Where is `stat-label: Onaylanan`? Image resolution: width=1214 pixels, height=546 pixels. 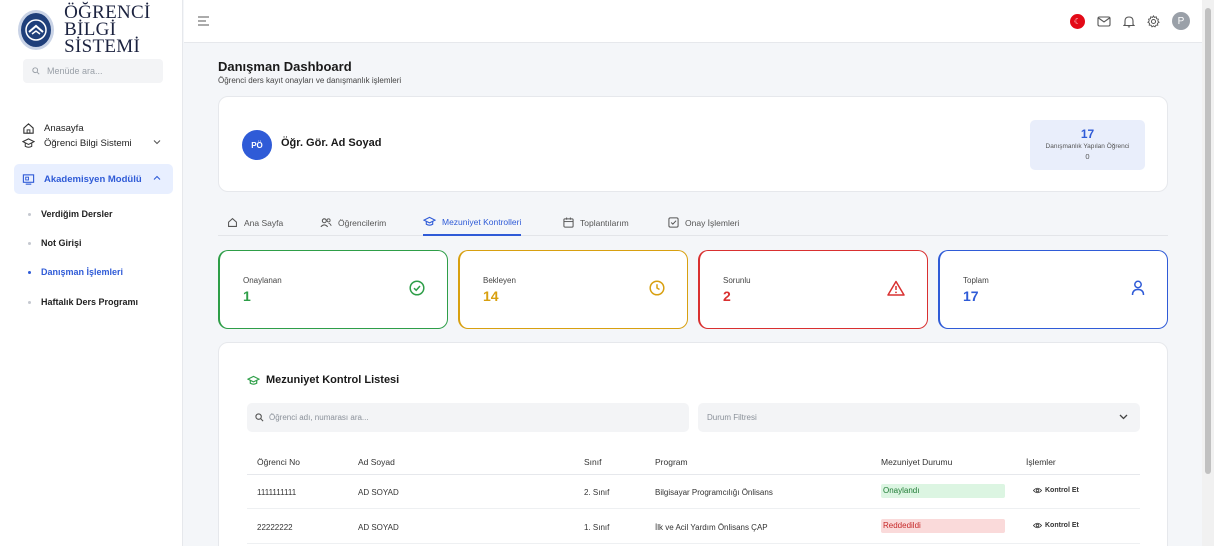
stat-label: Onaylanan is located at coordinates (262, 280).